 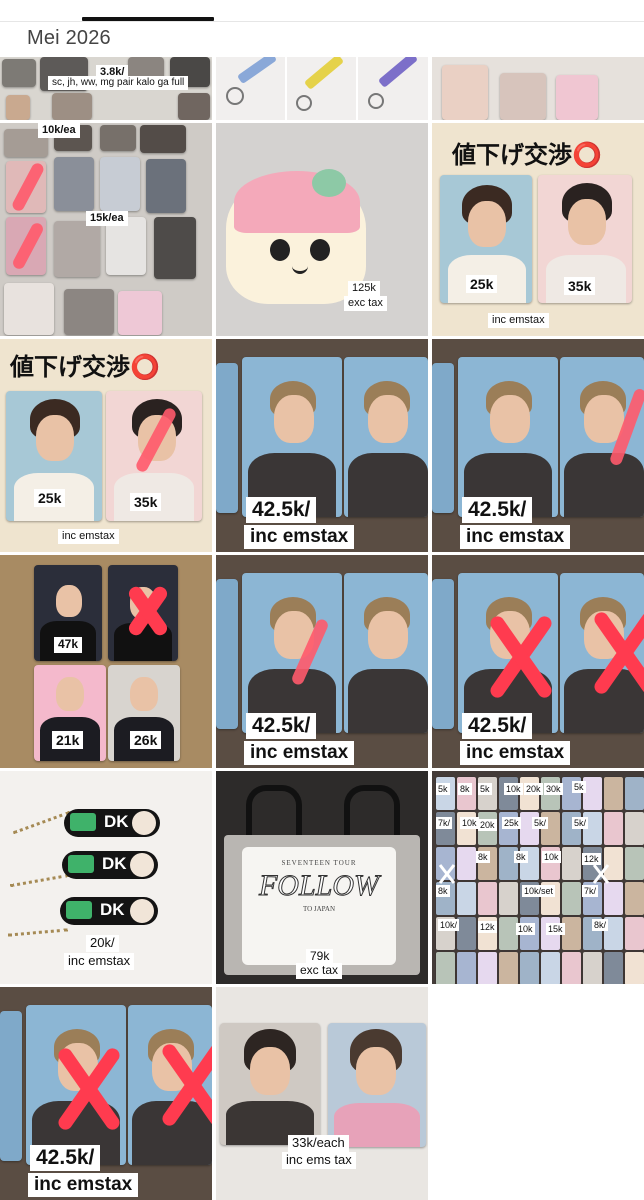 I want to click on price-sticker: 8k, so click(x=483, y=857).